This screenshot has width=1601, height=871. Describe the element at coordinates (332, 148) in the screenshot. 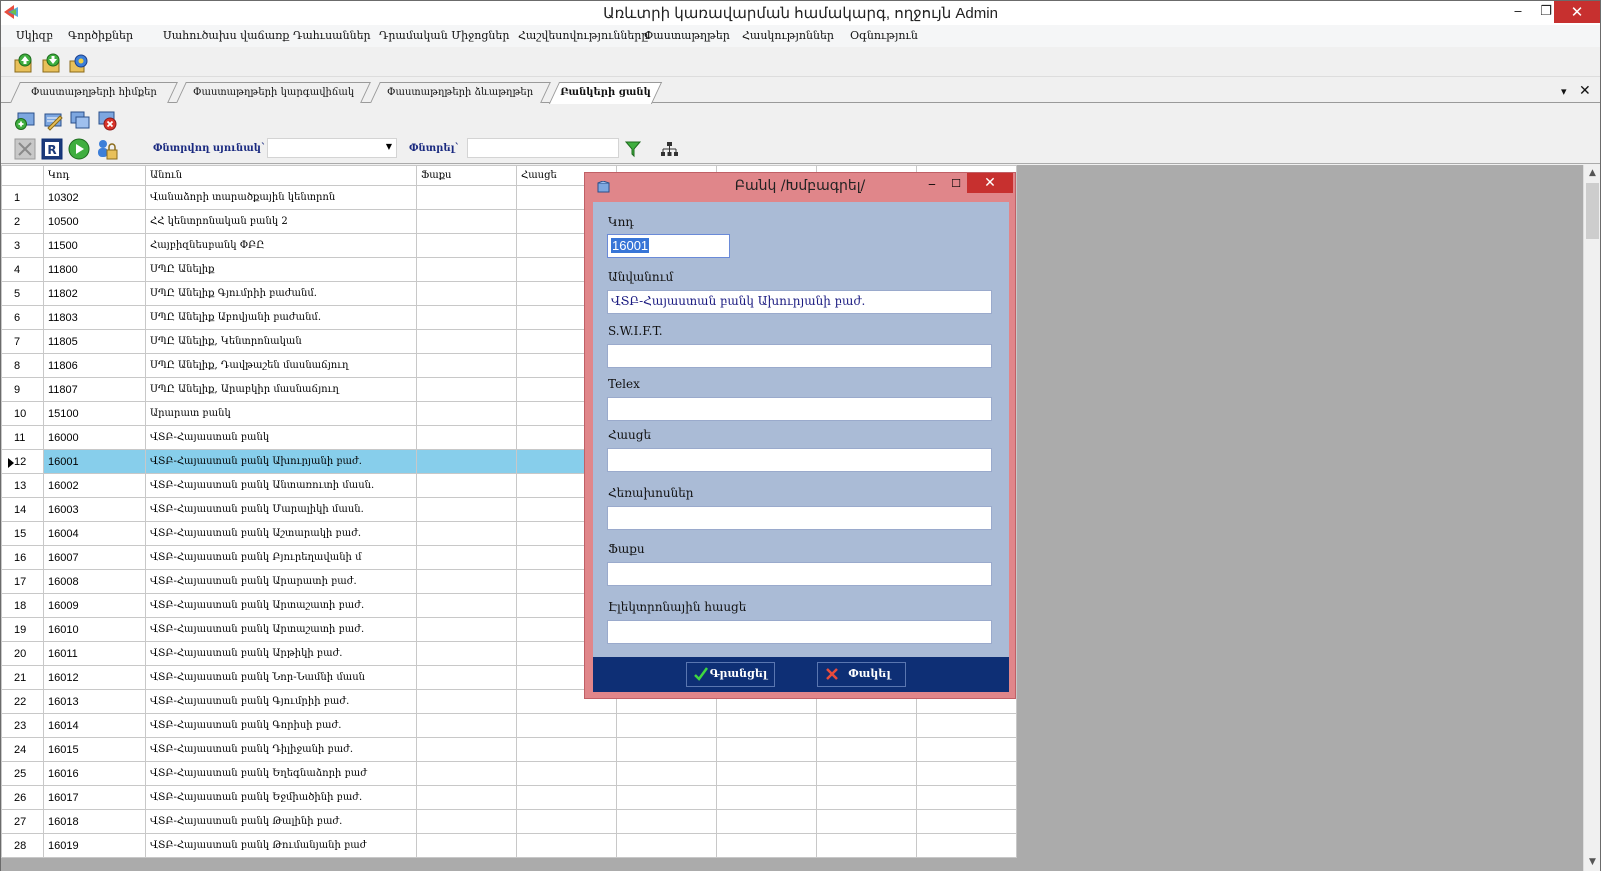

I see `search-column-select: ▼` at that location.